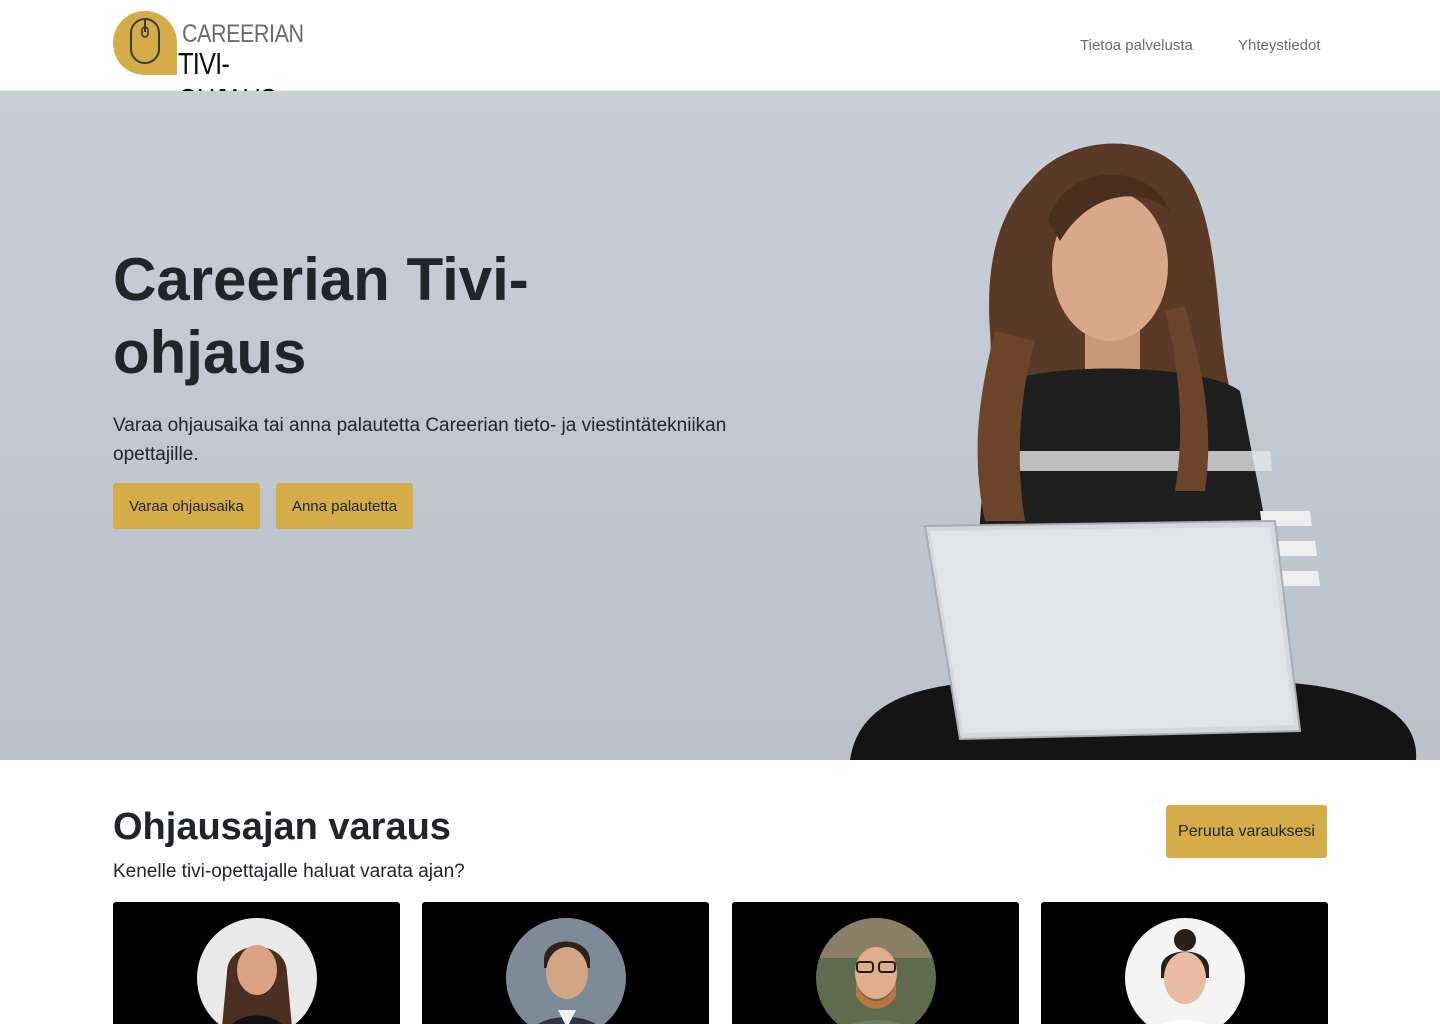 This screenshot has width=1440, height=1024. I want to click on brand-logo: CAREERIAN TIVI-OHJAUS, so click(212, 63).